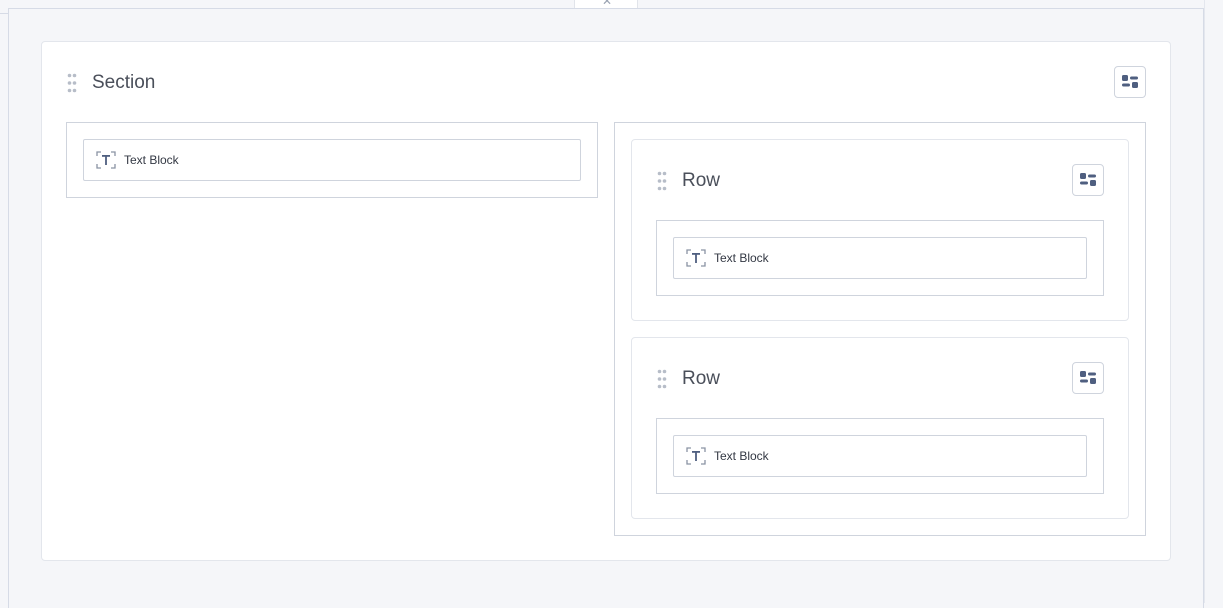 This screenshot has width=1223, height=608. I want to click on section-title: Section, so click(124, 82).